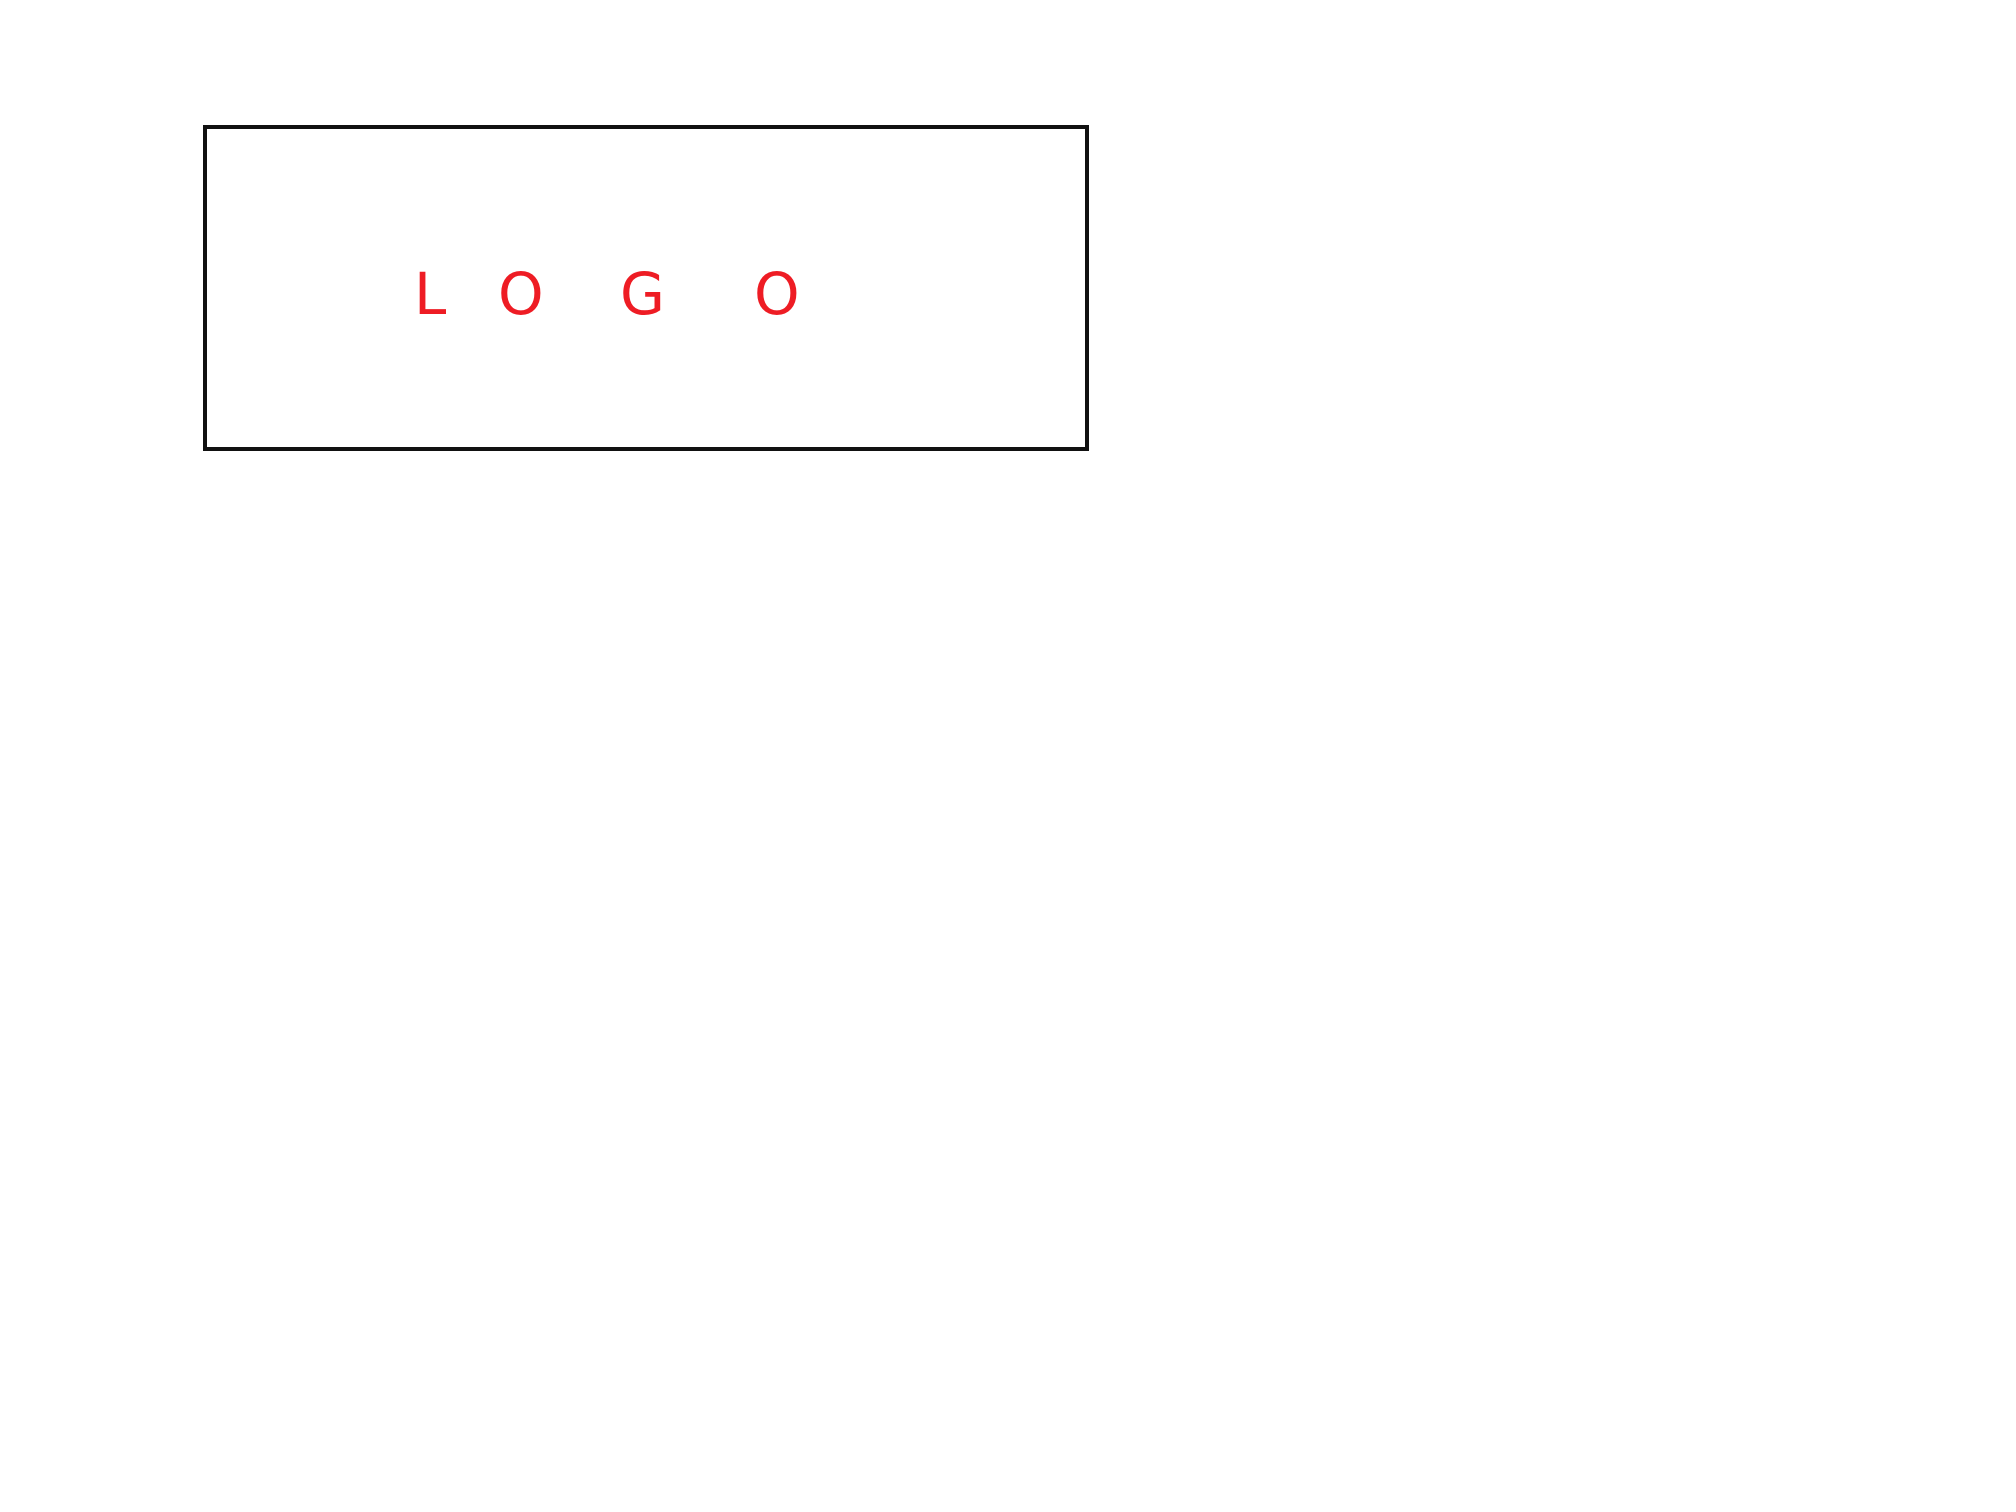 Image resolution: width=2016 pixels, height=1512 pixels. I want to click on logo-letter-o-2: O, so click(777, 294).